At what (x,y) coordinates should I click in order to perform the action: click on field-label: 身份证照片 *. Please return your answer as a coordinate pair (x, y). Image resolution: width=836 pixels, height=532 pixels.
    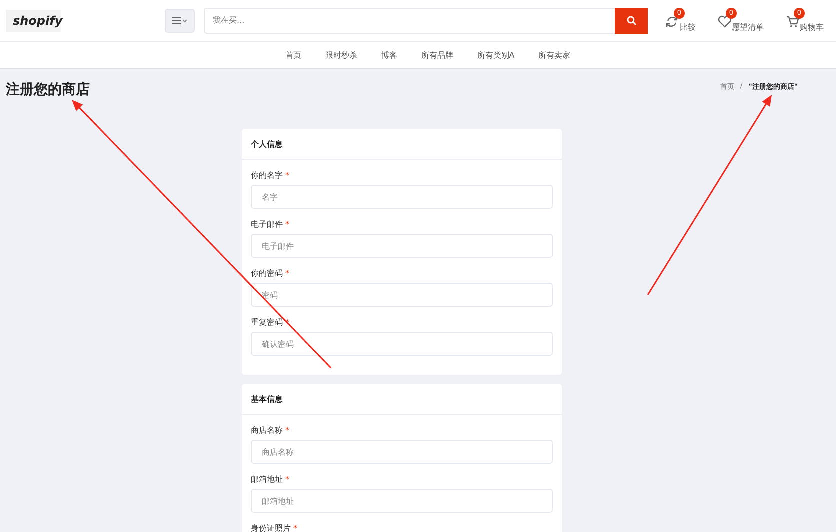
    Looking at the image, I should click on (275, 528).